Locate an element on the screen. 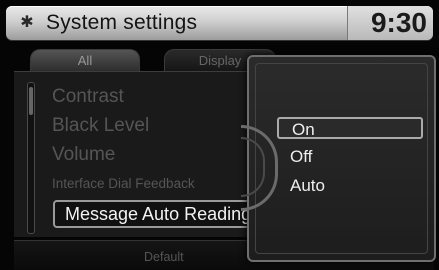  option-auto: Auto is located at coordinates (350, 186).